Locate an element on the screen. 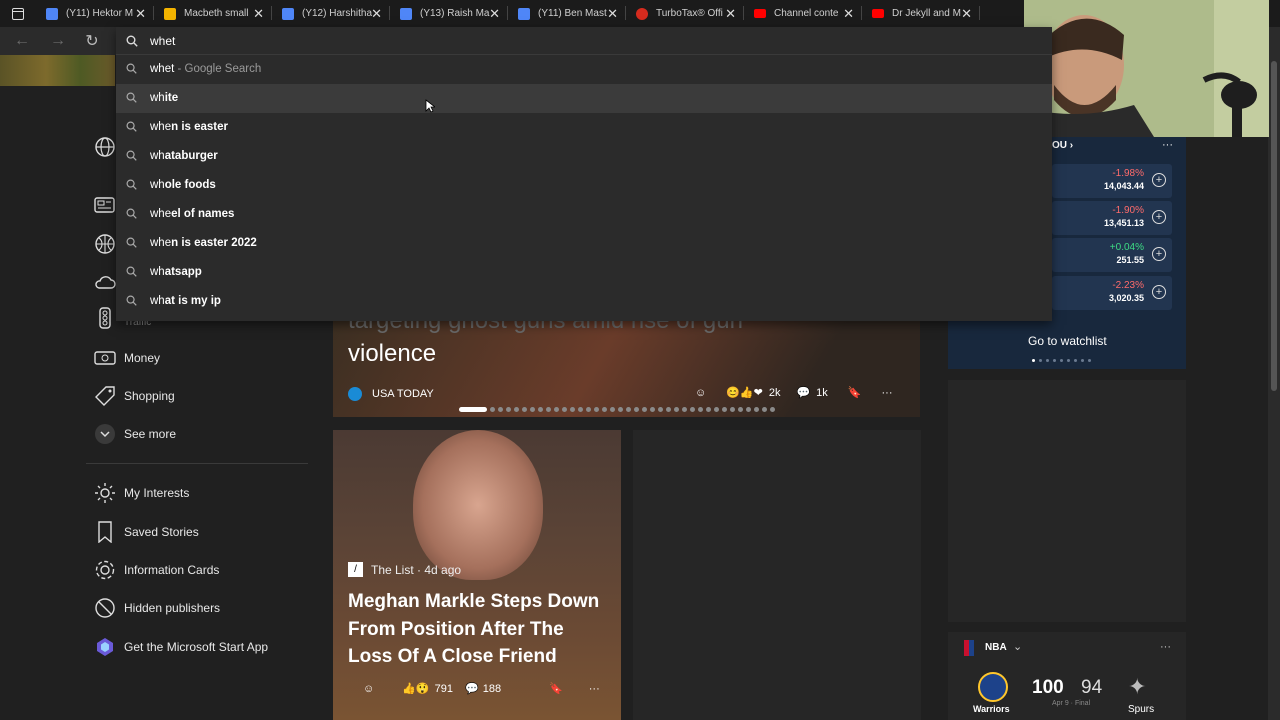 This screenshot has height=720, width=1280. suggestion-item: when is easter 2022 is located at coordinates (584, 243).